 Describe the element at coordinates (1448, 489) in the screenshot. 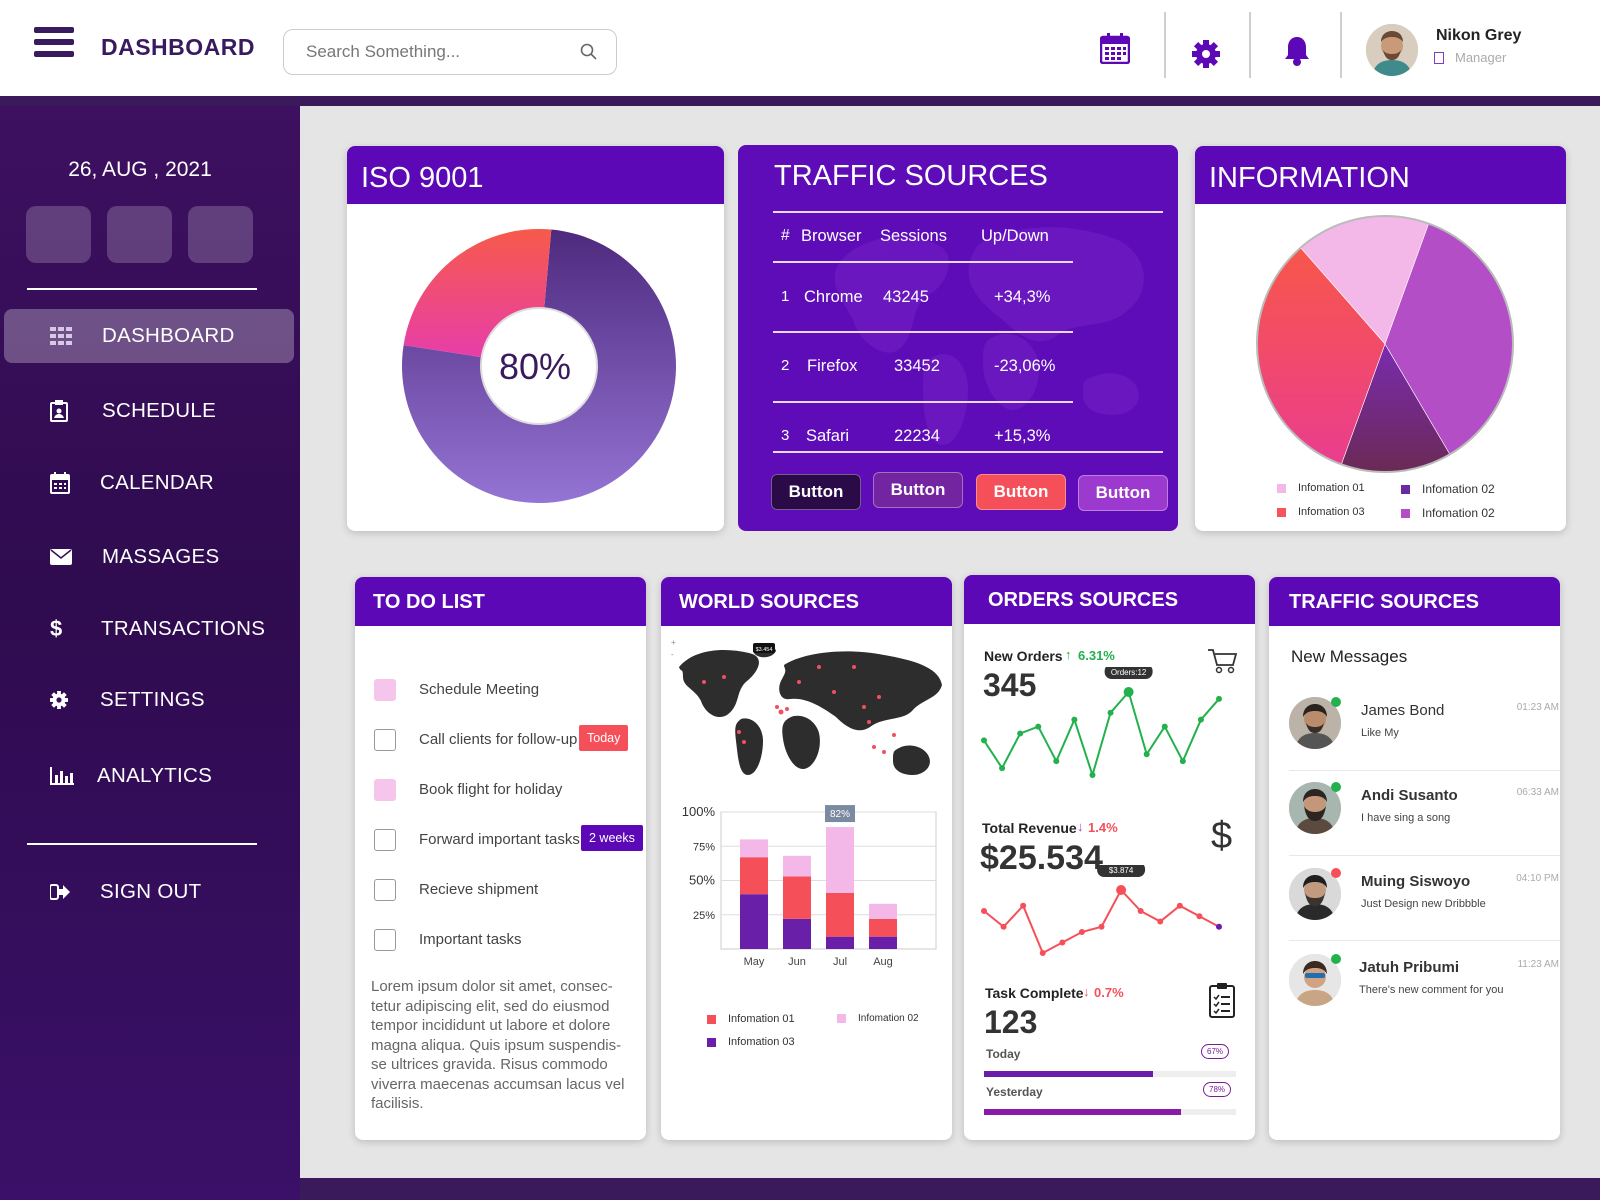

I see `legend-item: Infomation 02` at that location.